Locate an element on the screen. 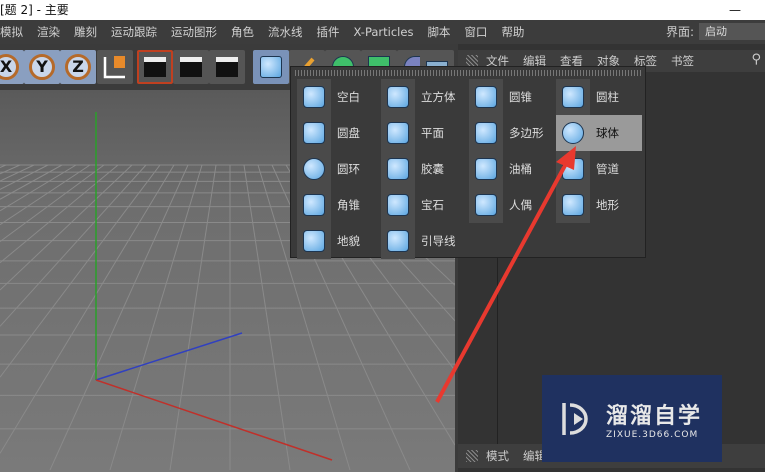 This screenshot has height=472, width=765. minimize-button: — is located at coordinates (735, 10).